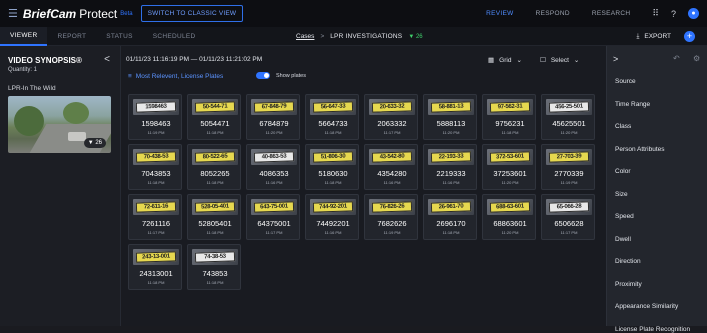  I want to click on plate-card: 1598463 1598463 11:19 PM, so click(155, 117).